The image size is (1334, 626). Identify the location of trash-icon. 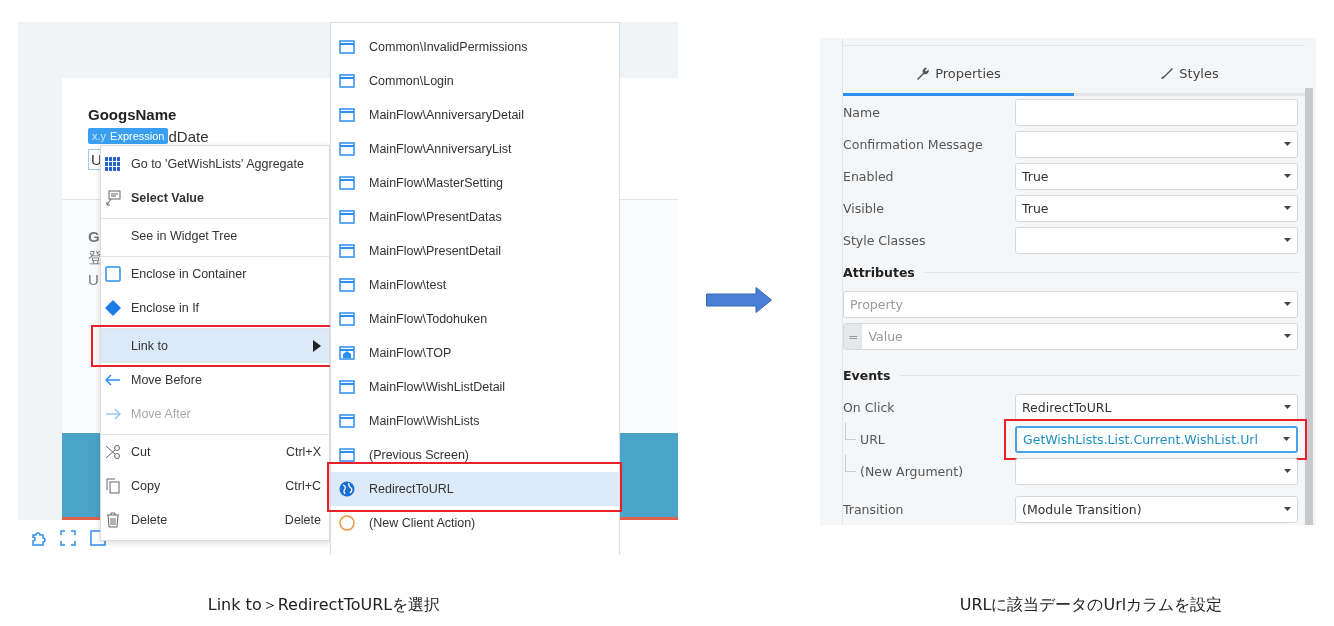
(113, 520).